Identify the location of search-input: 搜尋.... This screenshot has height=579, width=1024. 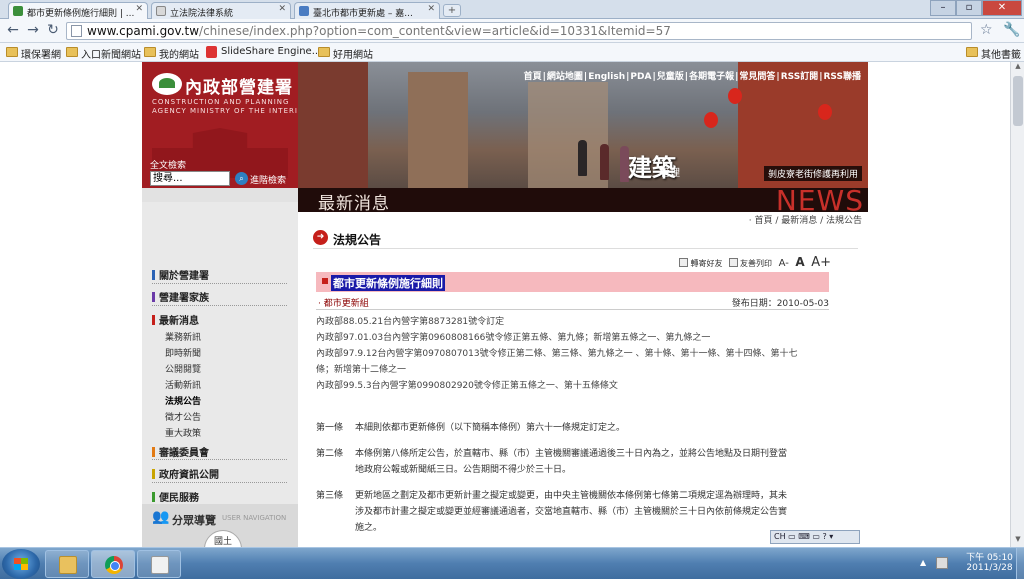
(190, 178).